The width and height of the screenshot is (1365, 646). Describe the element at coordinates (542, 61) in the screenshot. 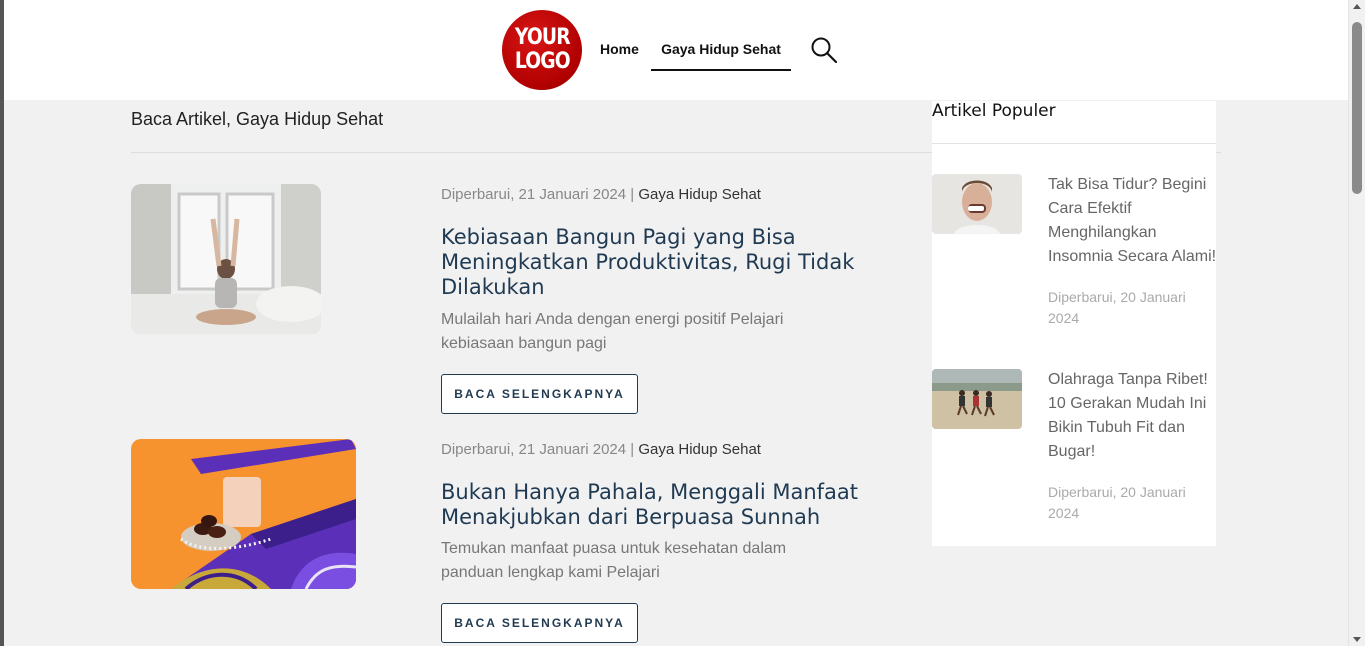

I see `logo-line-2: LOGO` at that location.